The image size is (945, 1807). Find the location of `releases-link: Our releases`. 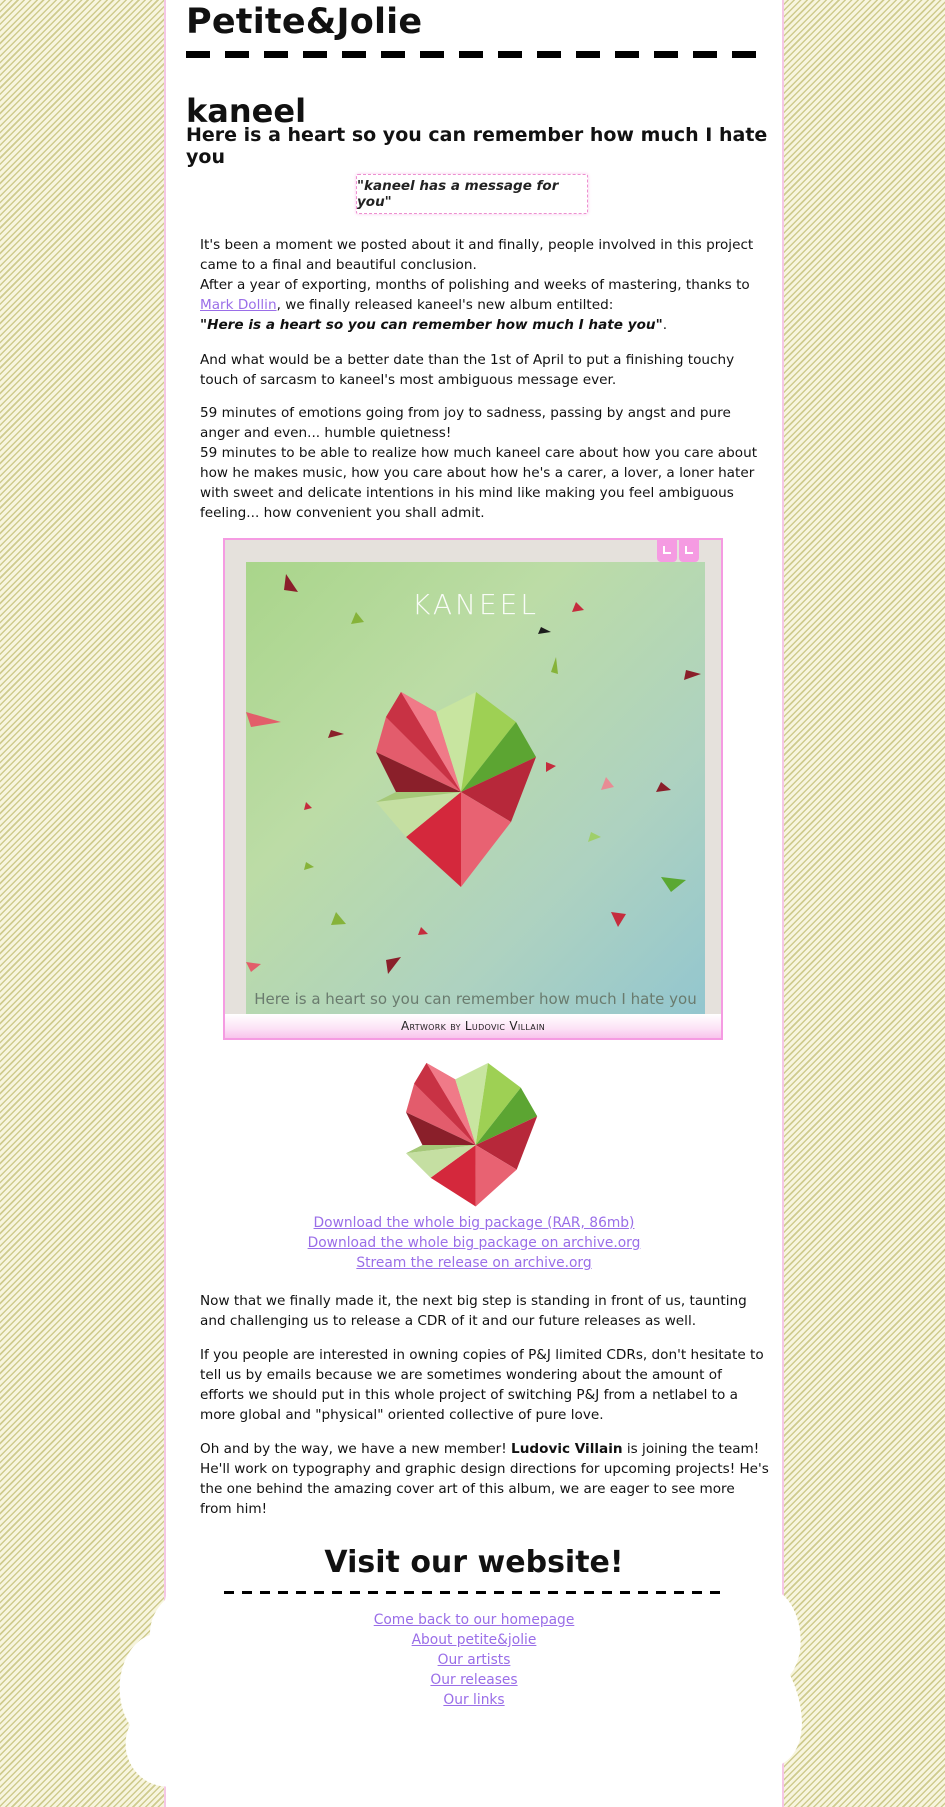

releases-link: Our releases is located at coordinates (473, 1680).